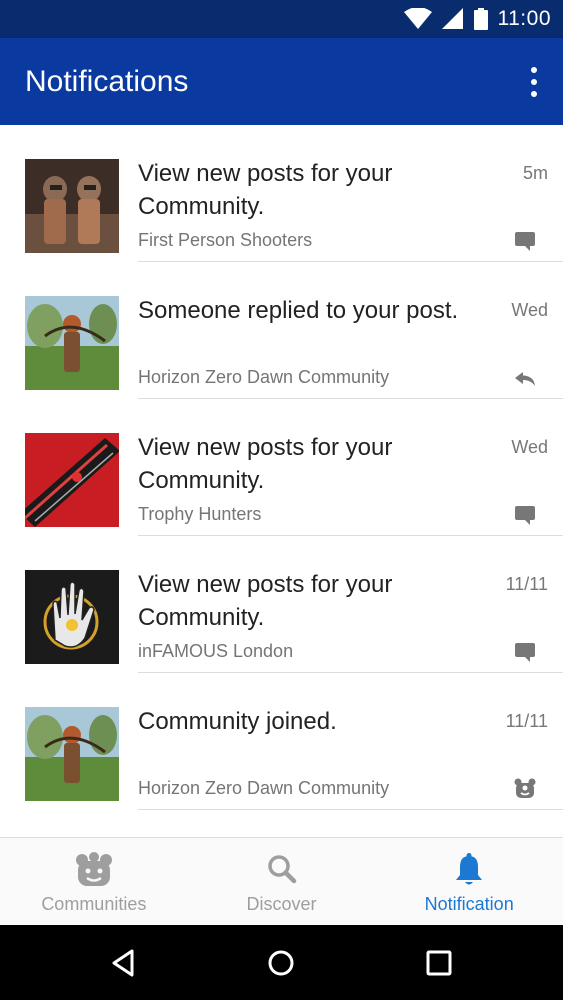 Image resolution: width=563 pixels, height=1000 pixels. Describe the element at coordinates (452, 18) in the screenshot. I see `signal-icon` at that location.